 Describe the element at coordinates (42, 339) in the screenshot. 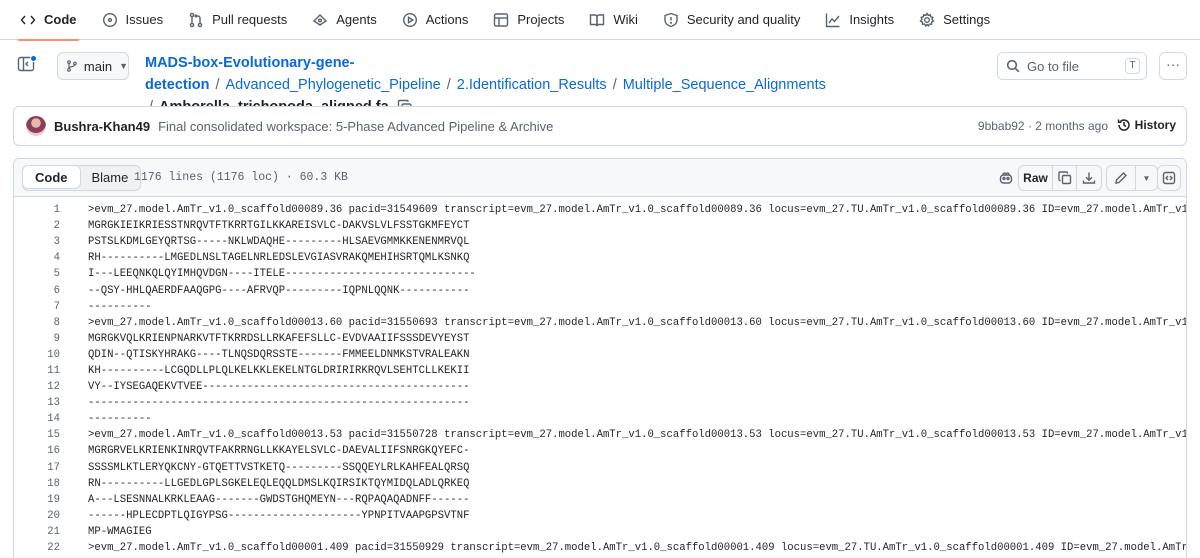

I see `line-number: 9` at that location.